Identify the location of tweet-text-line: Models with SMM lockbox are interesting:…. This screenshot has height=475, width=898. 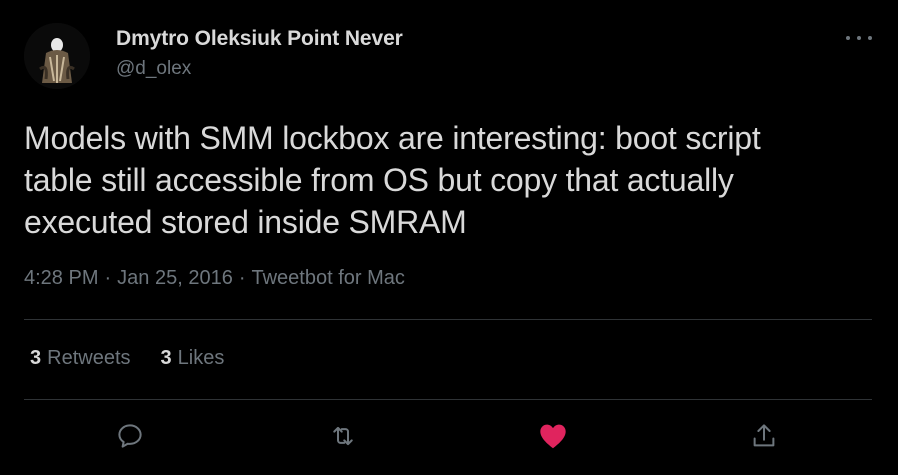
(392, 138).